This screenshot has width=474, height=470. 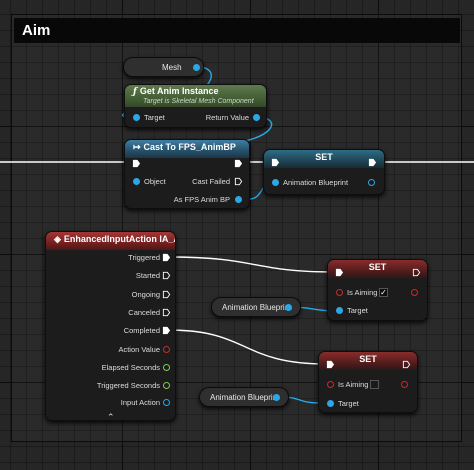 What do you see at coordinates (256, 117) in the screenshot?
I see `return-value-pin` at bounding box center [256, 117].